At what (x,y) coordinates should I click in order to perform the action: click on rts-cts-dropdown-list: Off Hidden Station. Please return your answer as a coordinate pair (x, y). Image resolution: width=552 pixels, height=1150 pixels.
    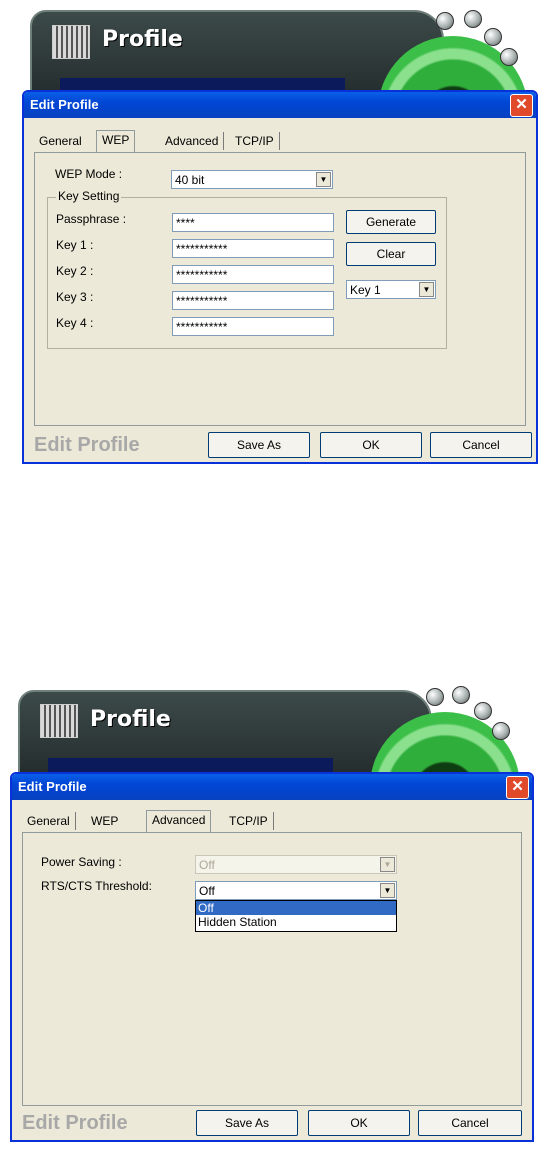
    Looking at the image, I should click on (296, 916).